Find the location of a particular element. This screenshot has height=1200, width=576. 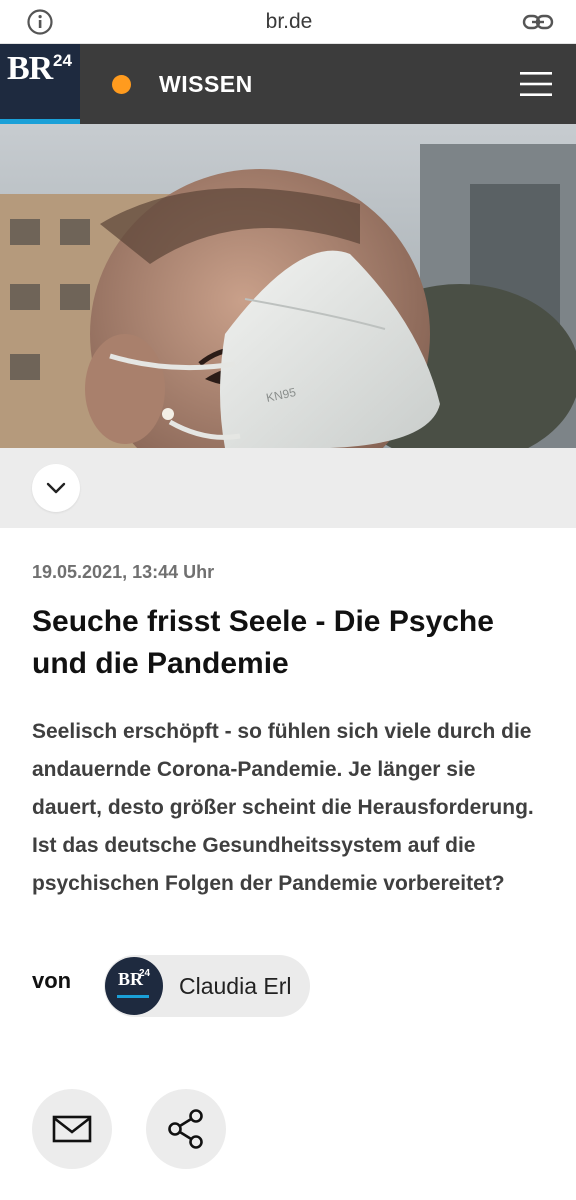

share-icon is located at coordinates (185, 1129).